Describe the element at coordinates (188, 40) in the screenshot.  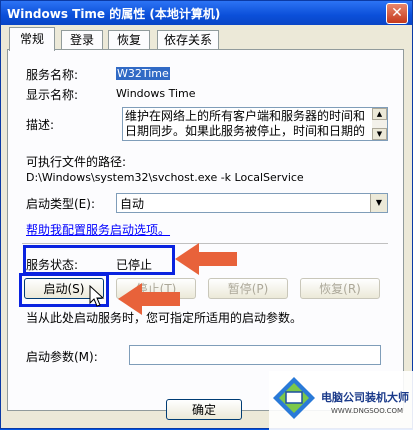
I see `tab-dependencies: 依存关系` at that location.